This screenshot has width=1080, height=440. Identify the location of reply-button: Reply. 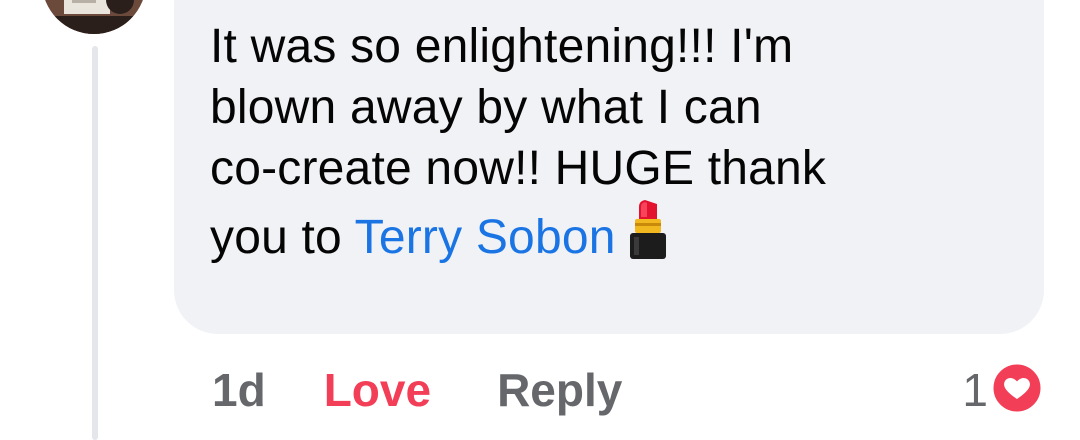
(559, 390).